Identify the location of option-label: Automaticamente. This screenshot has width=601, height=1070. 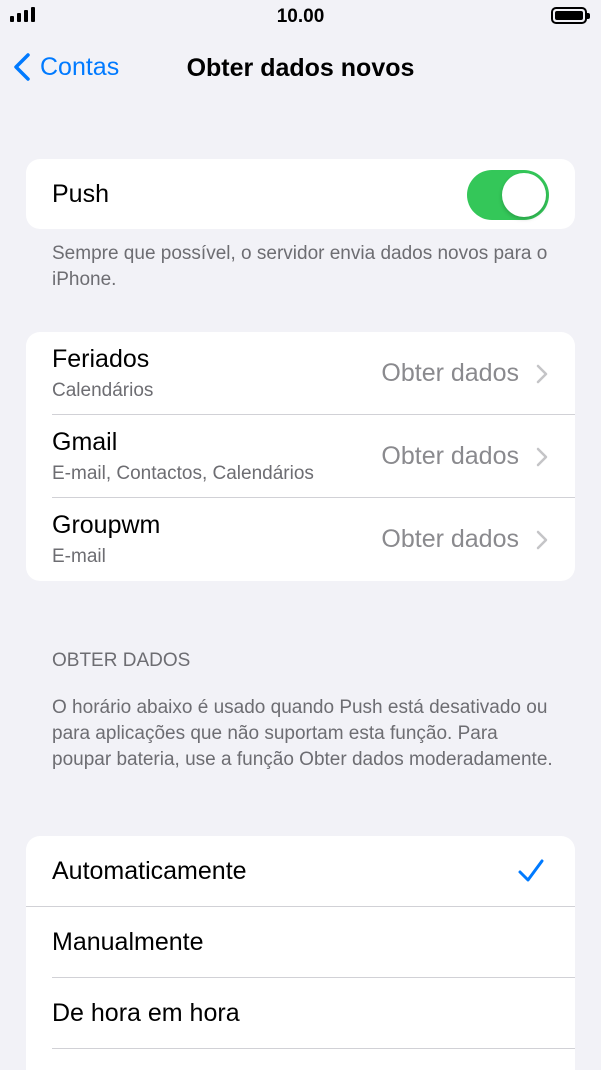
(149, 871).